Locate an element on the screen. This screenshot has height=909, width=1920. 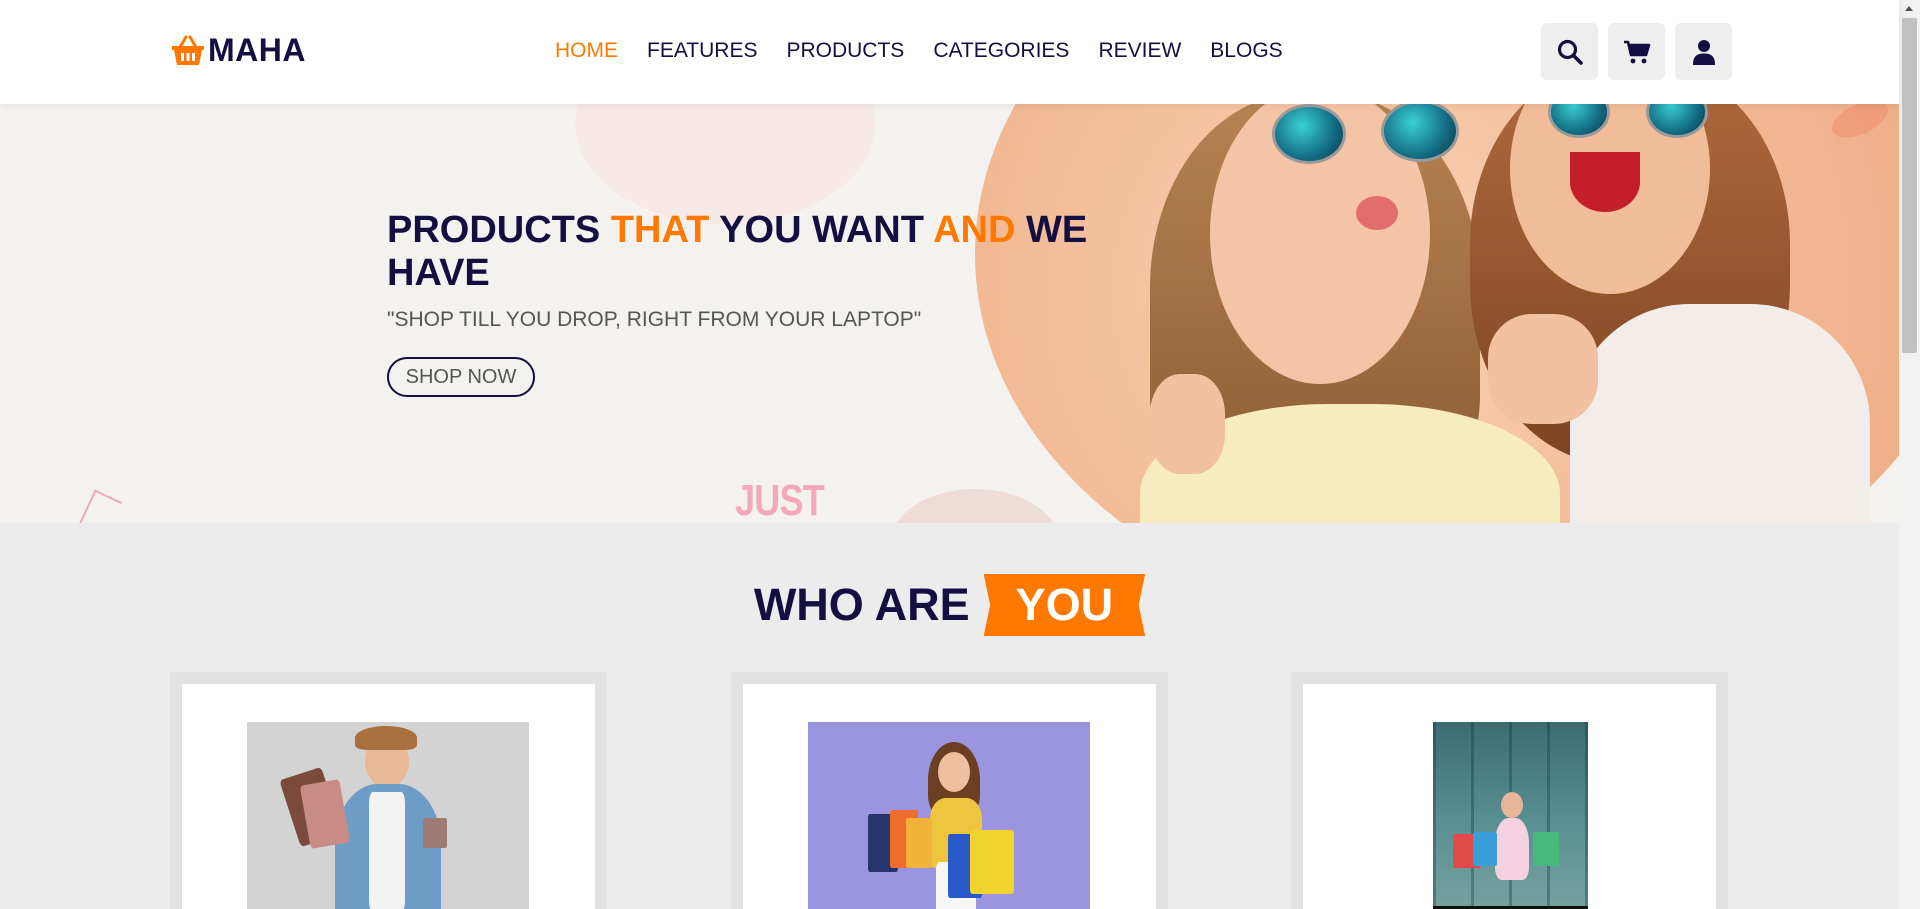
user-icon is located at coordinates (1703, 52).